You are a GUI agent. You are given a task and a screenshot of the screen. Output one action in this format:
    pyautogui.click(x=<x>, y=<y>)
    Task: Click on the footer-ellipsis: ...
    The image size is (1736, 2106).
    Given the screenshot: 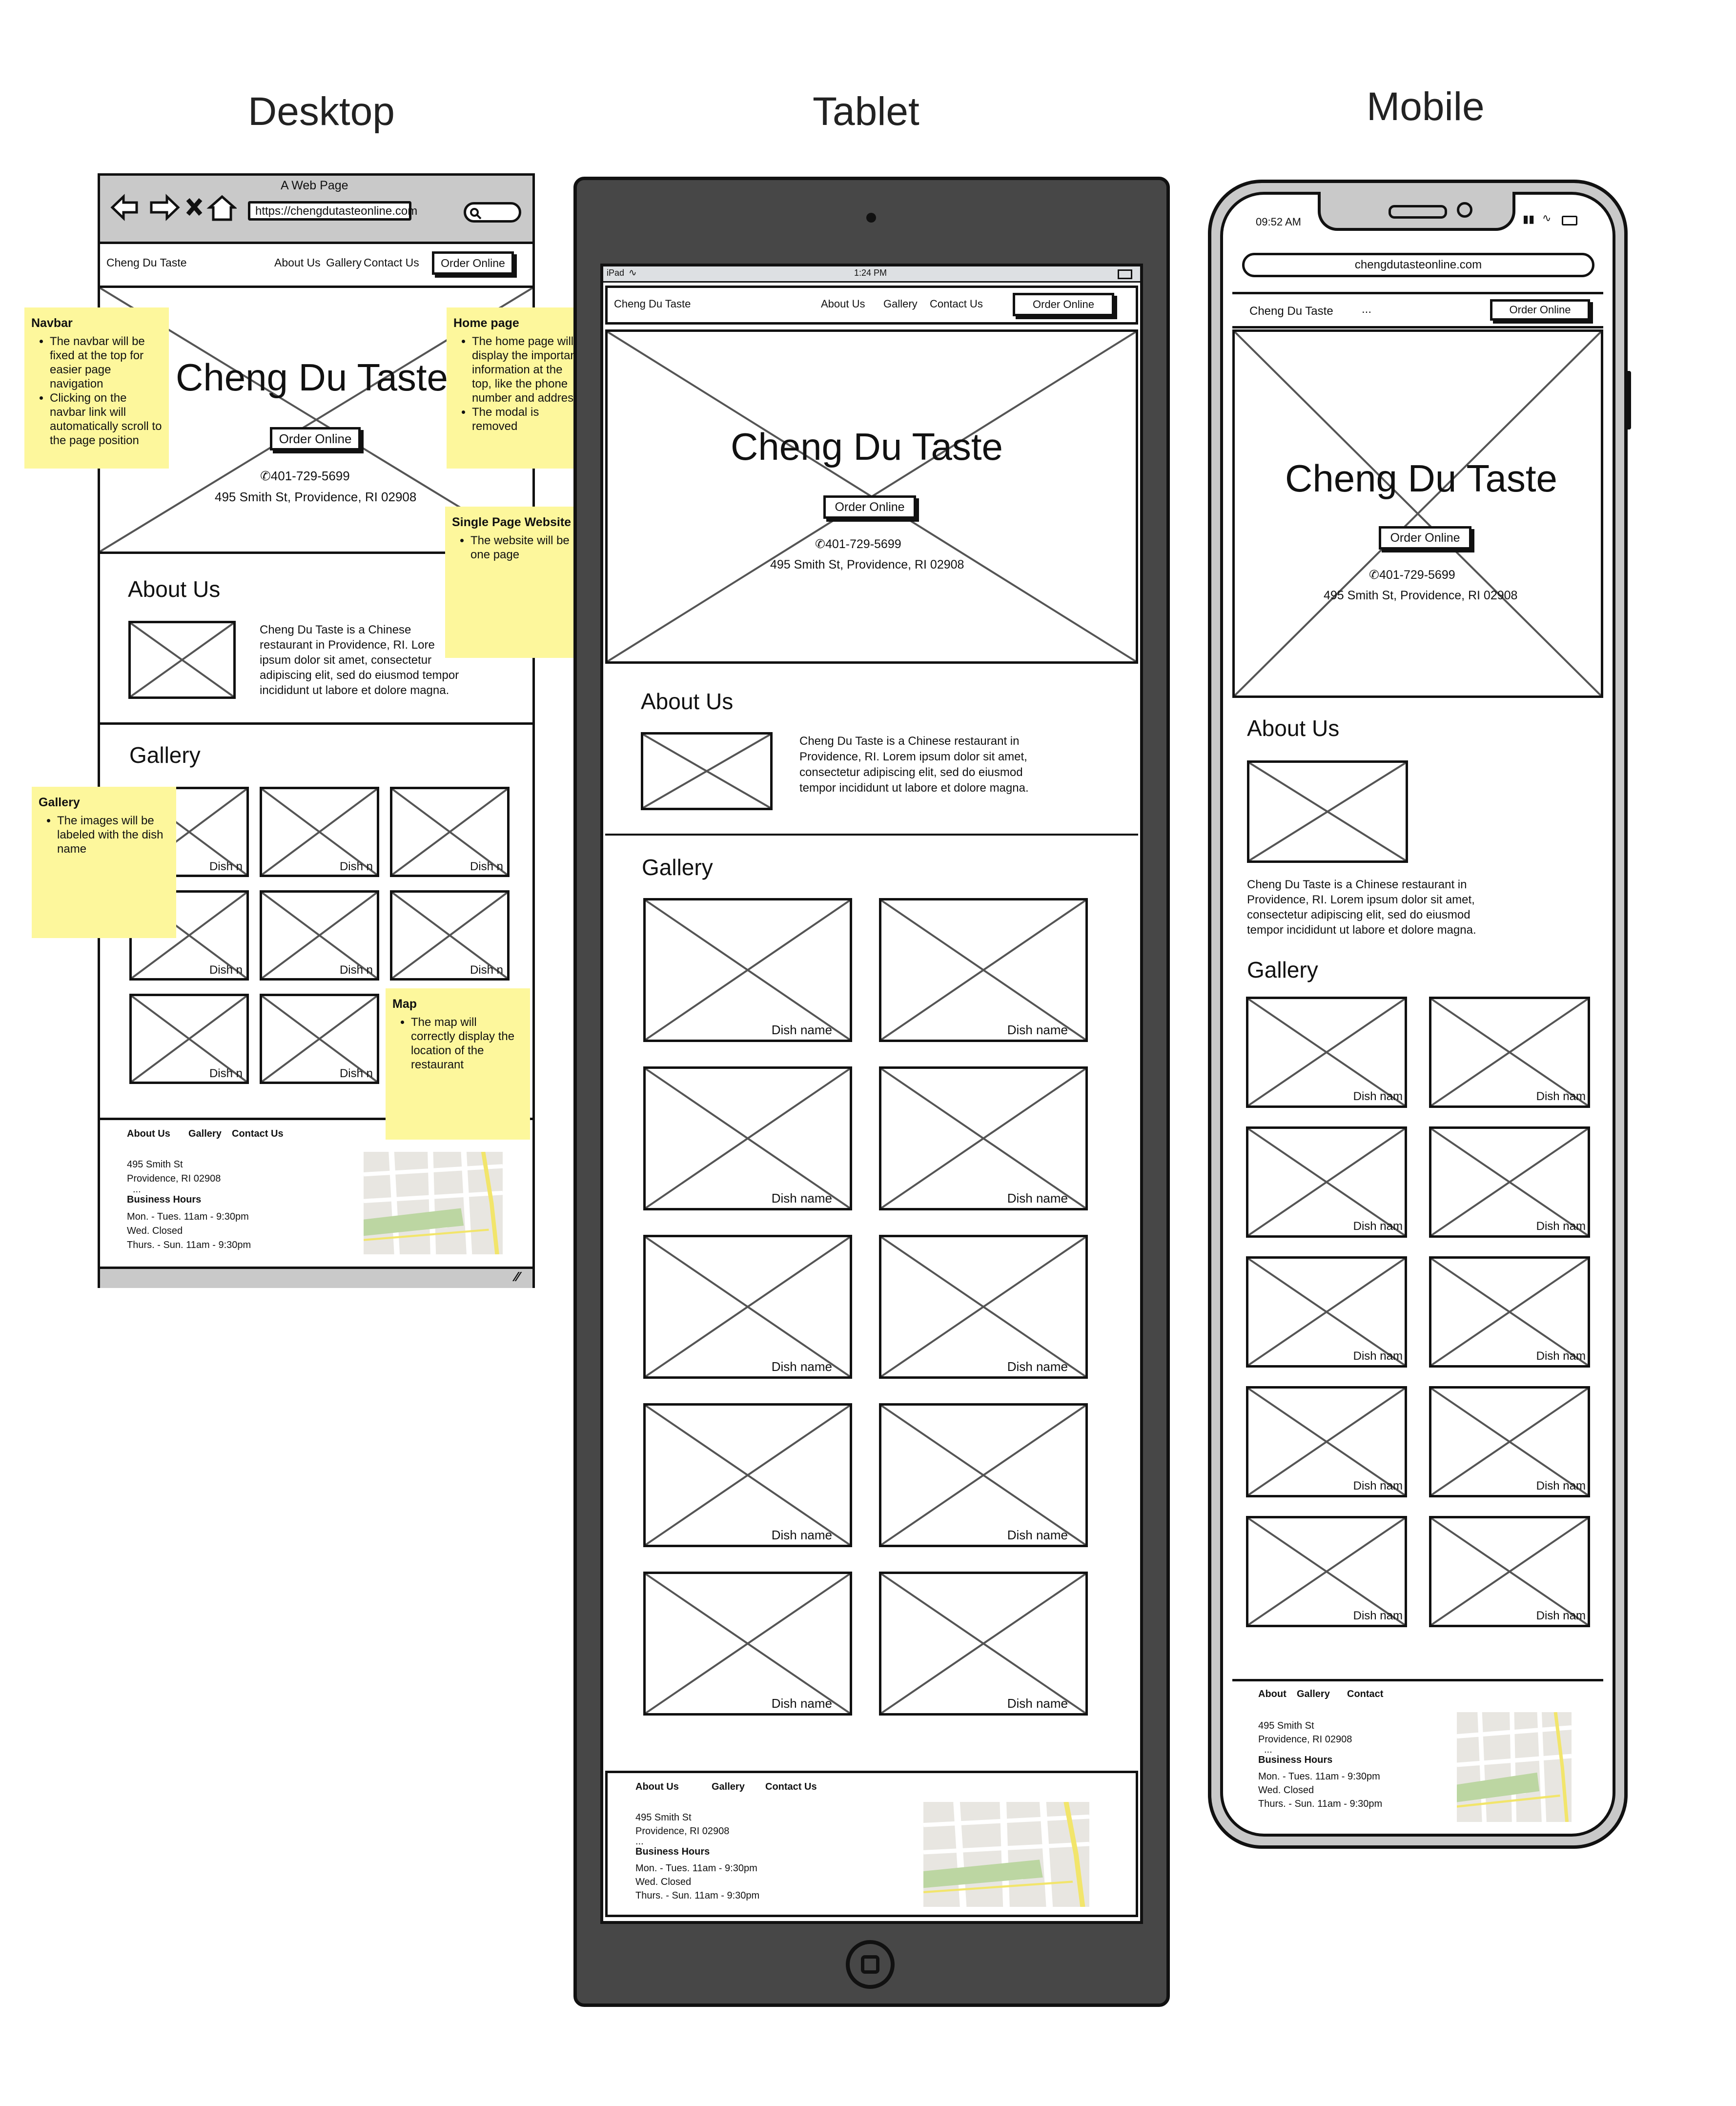 What is the action you would take?
    pyautogui.click(x=137, y=1189)
    